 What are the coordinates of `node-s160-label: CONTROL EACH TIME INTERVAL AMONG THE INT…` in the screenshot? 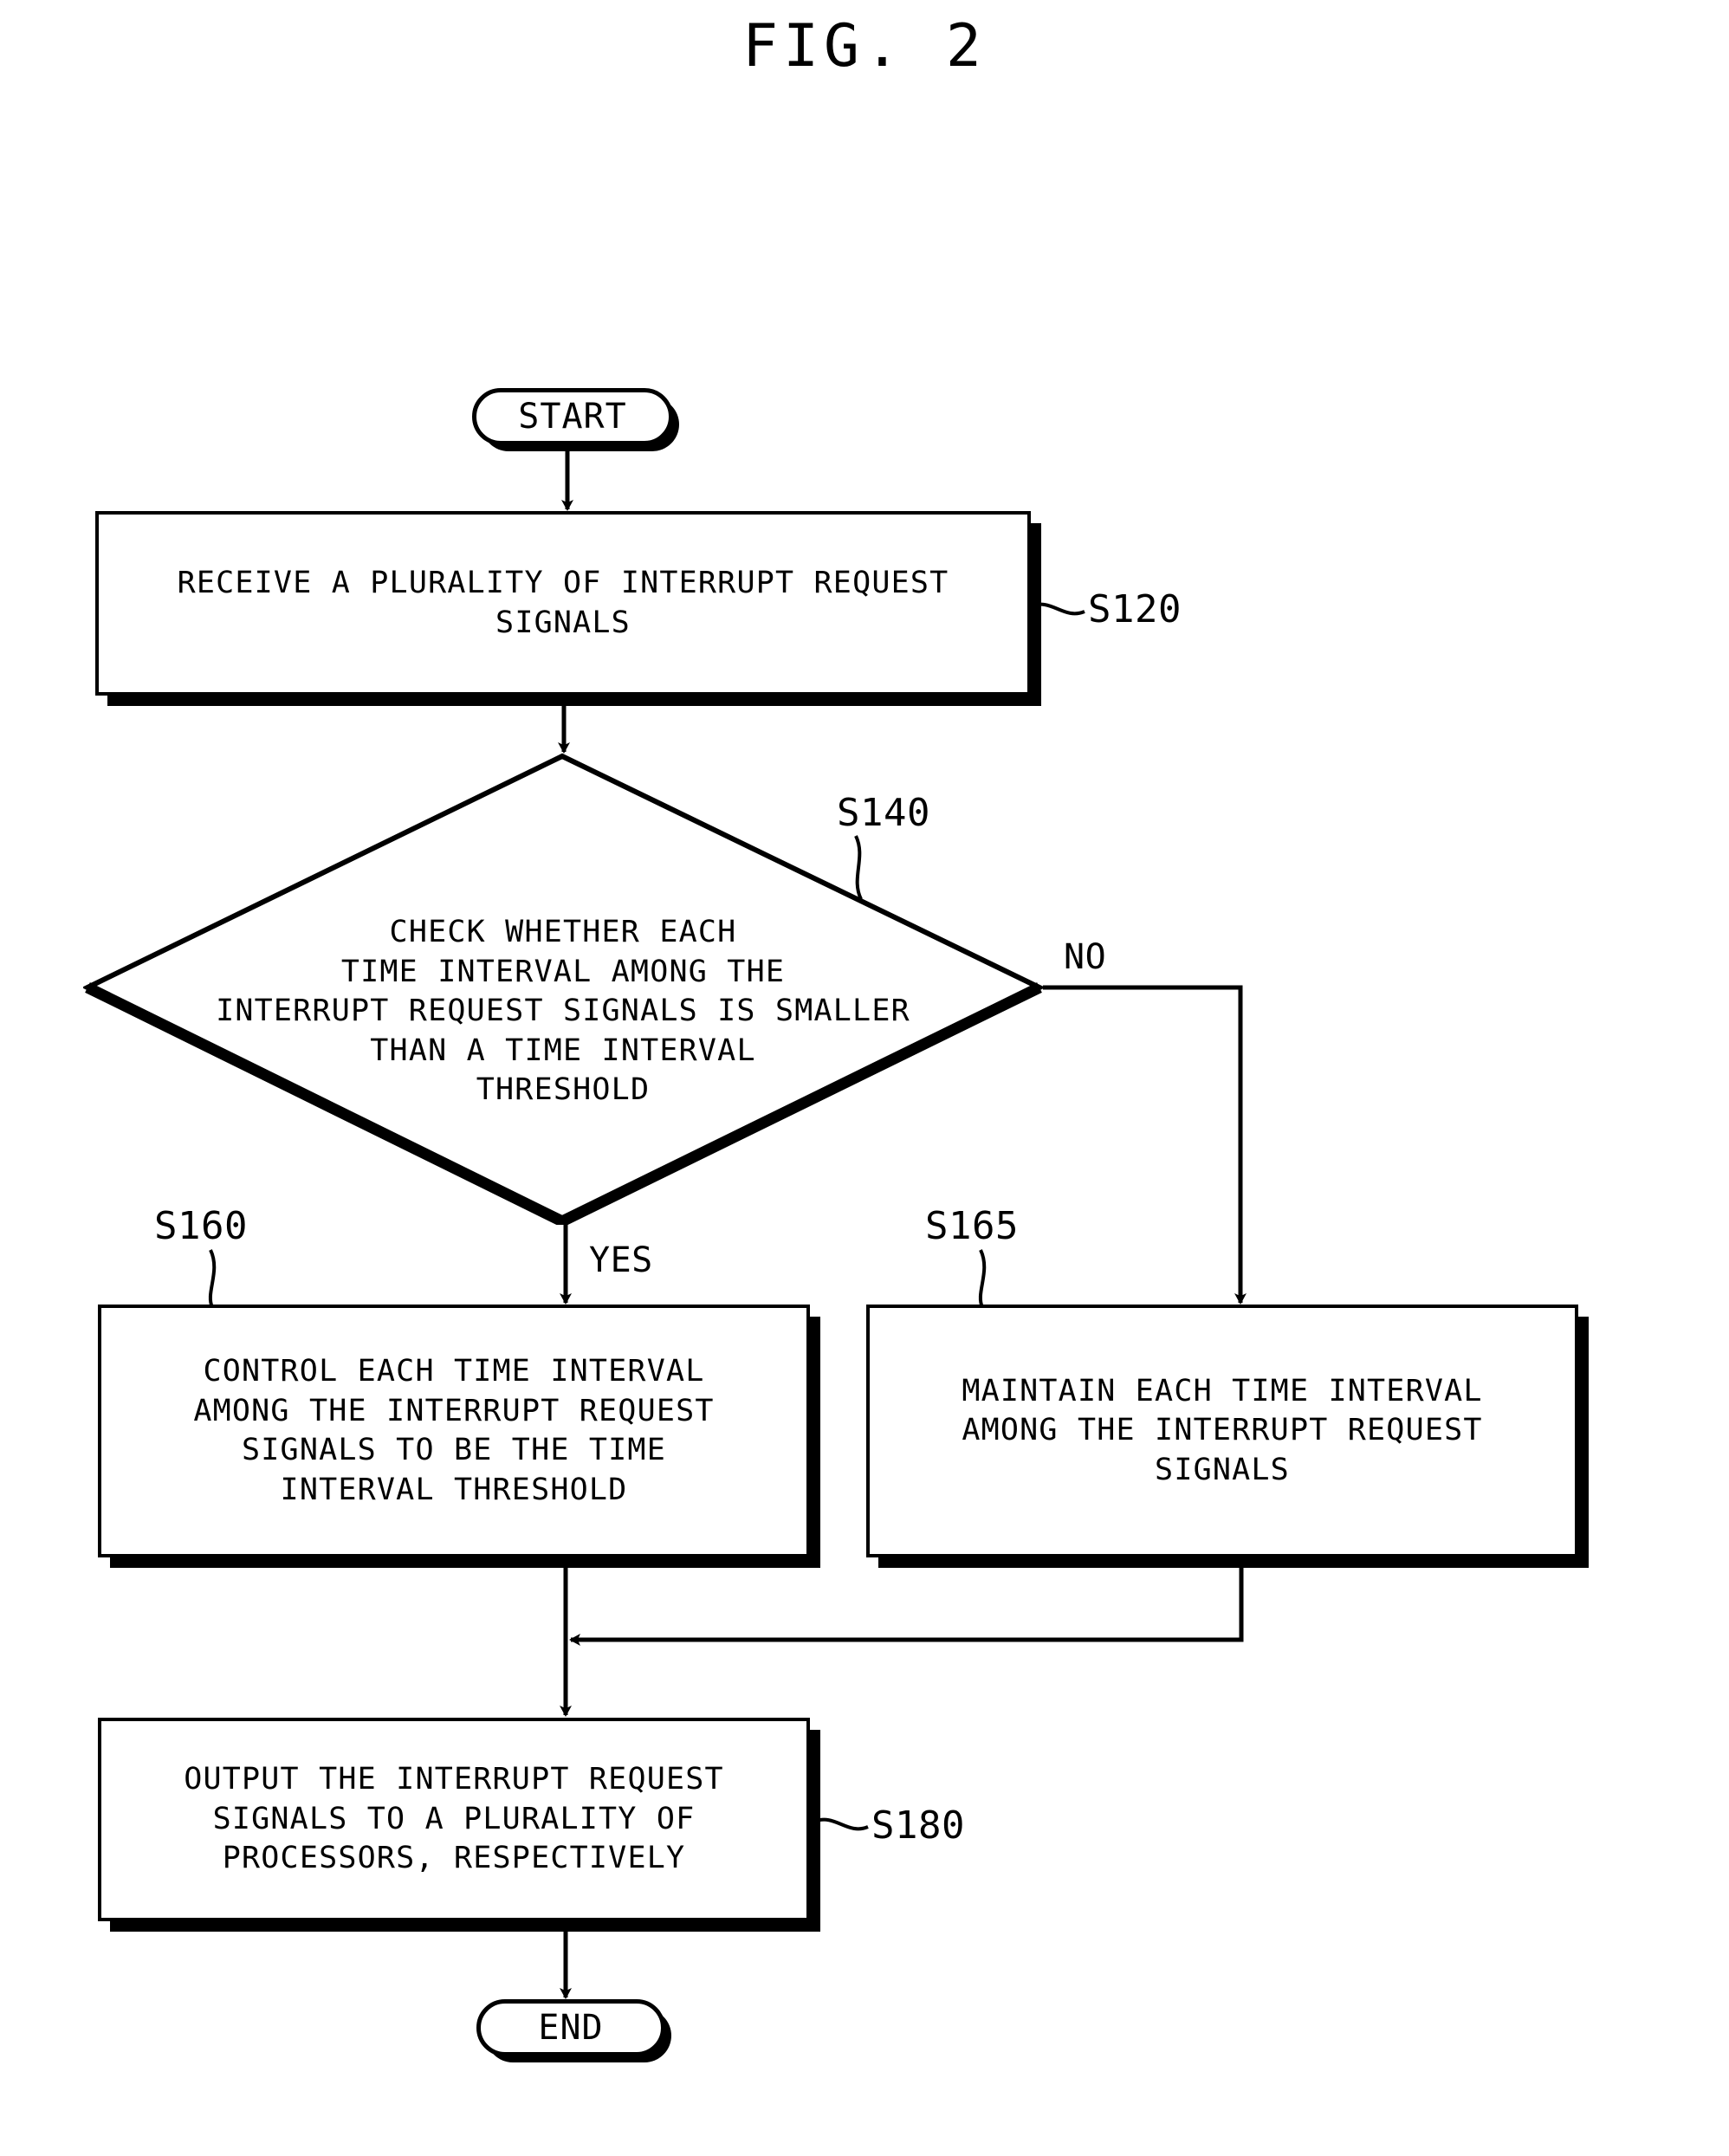 It's located at (454, 1430).